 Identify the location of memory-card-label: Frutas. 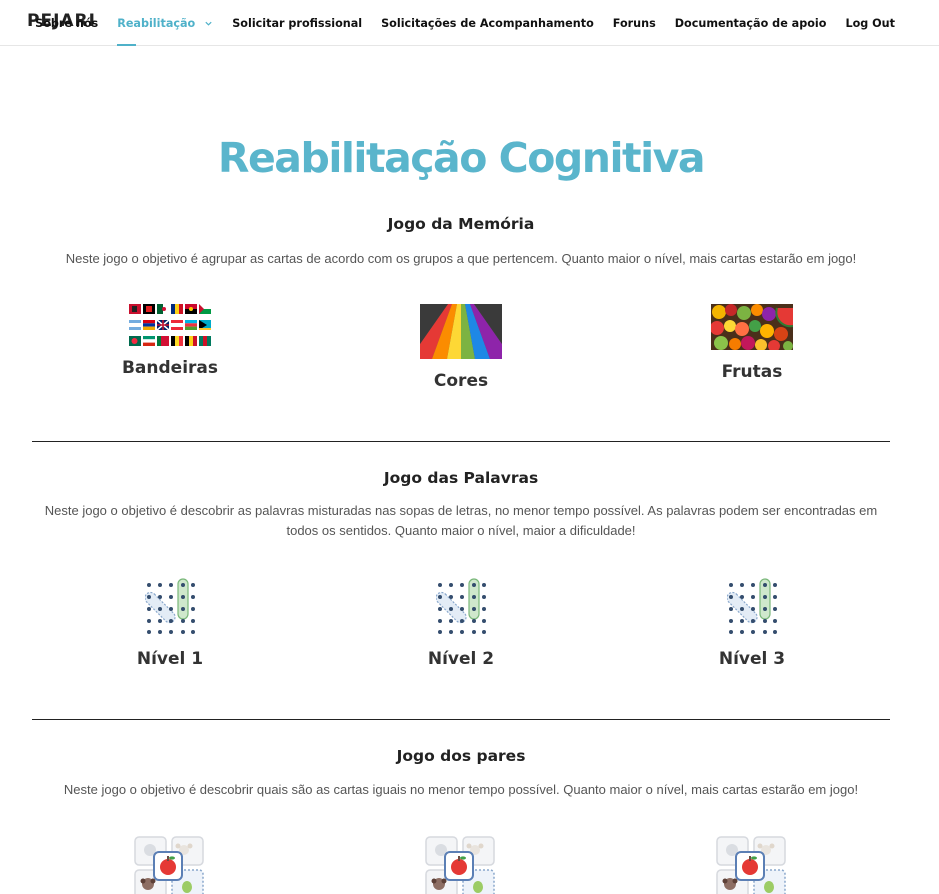
(752, 372).